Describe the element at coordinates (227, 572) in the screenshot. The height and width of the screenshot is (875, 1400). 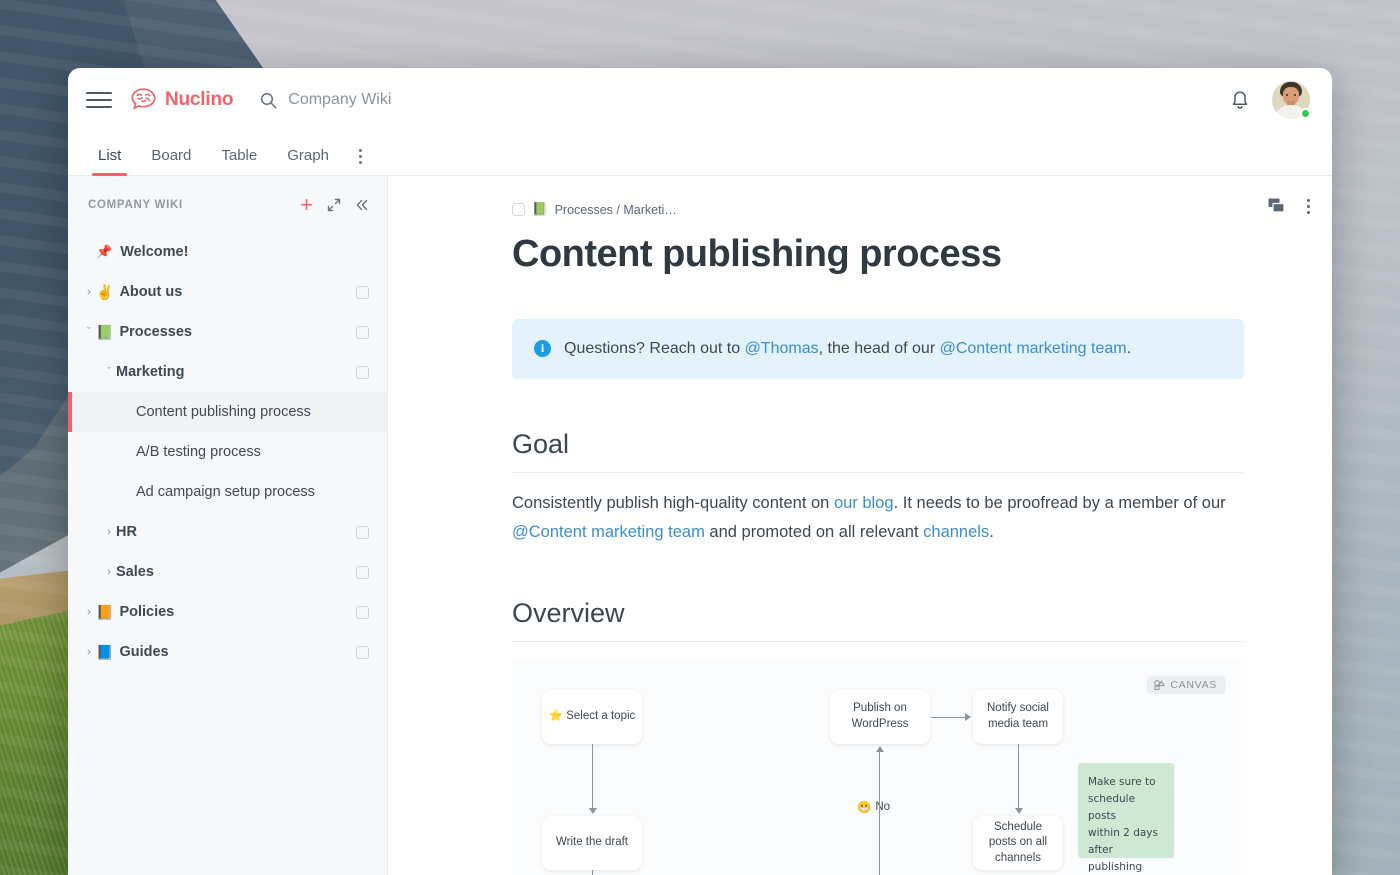
I see `sidebar-item-sales: › Sales` at that location.